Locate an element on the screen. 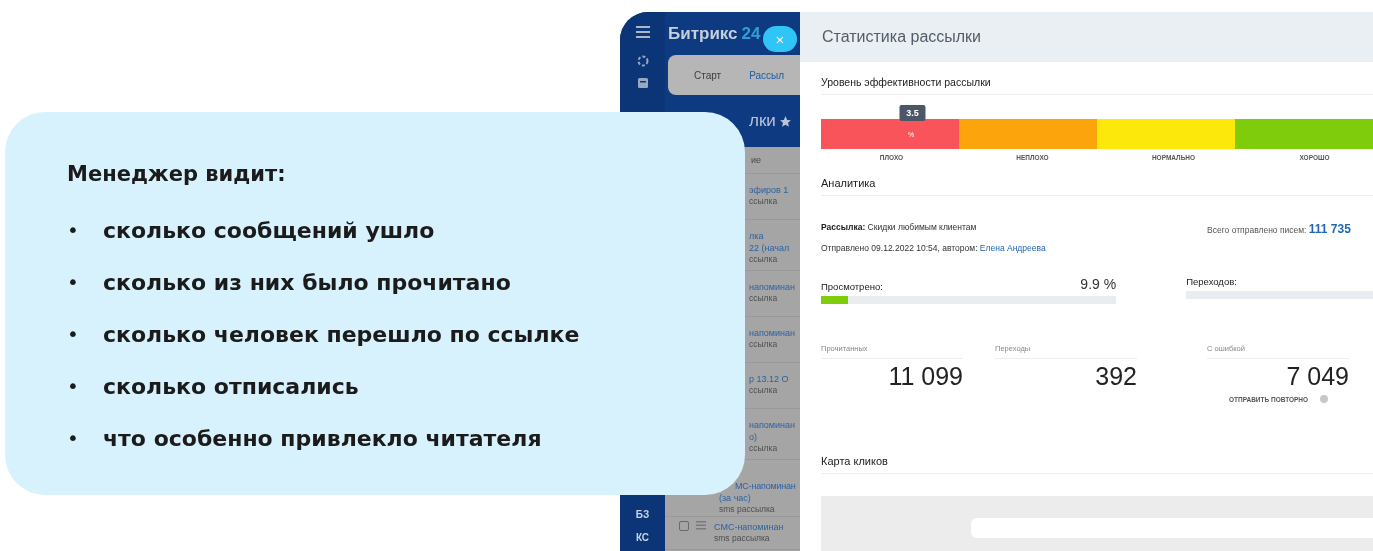 Image resolution: width=1373 pixels, height=551 pixels. metric-value: 9.9 % is located at coordinates (1098, 284).